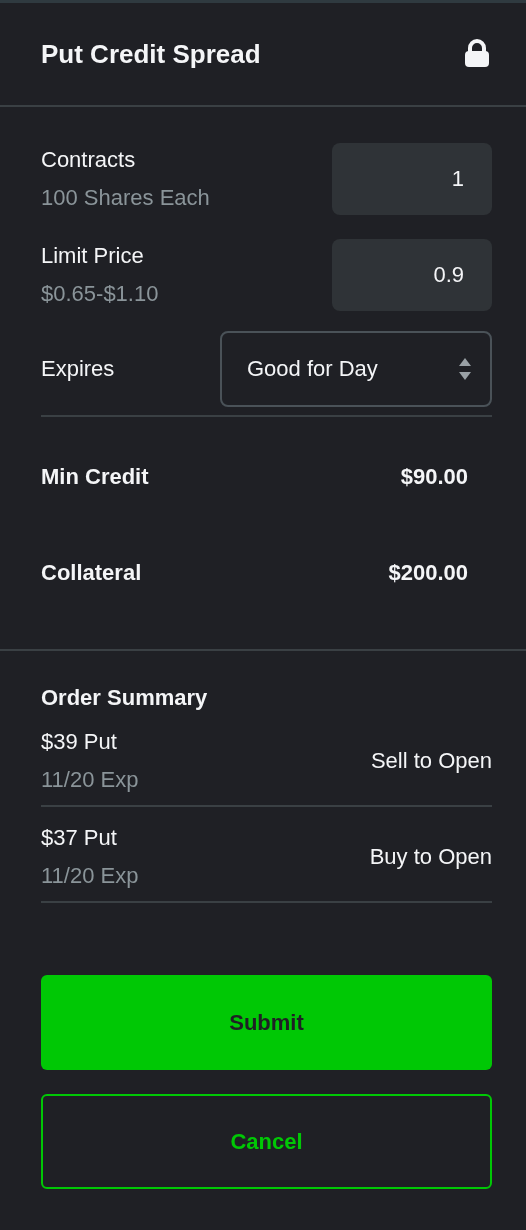 Image resolution: width=526 pixels, height=1230 pixels. Describe the element at coordinates (93, 256) in the screenshot. I see `field-label: Limit Price` at that location.